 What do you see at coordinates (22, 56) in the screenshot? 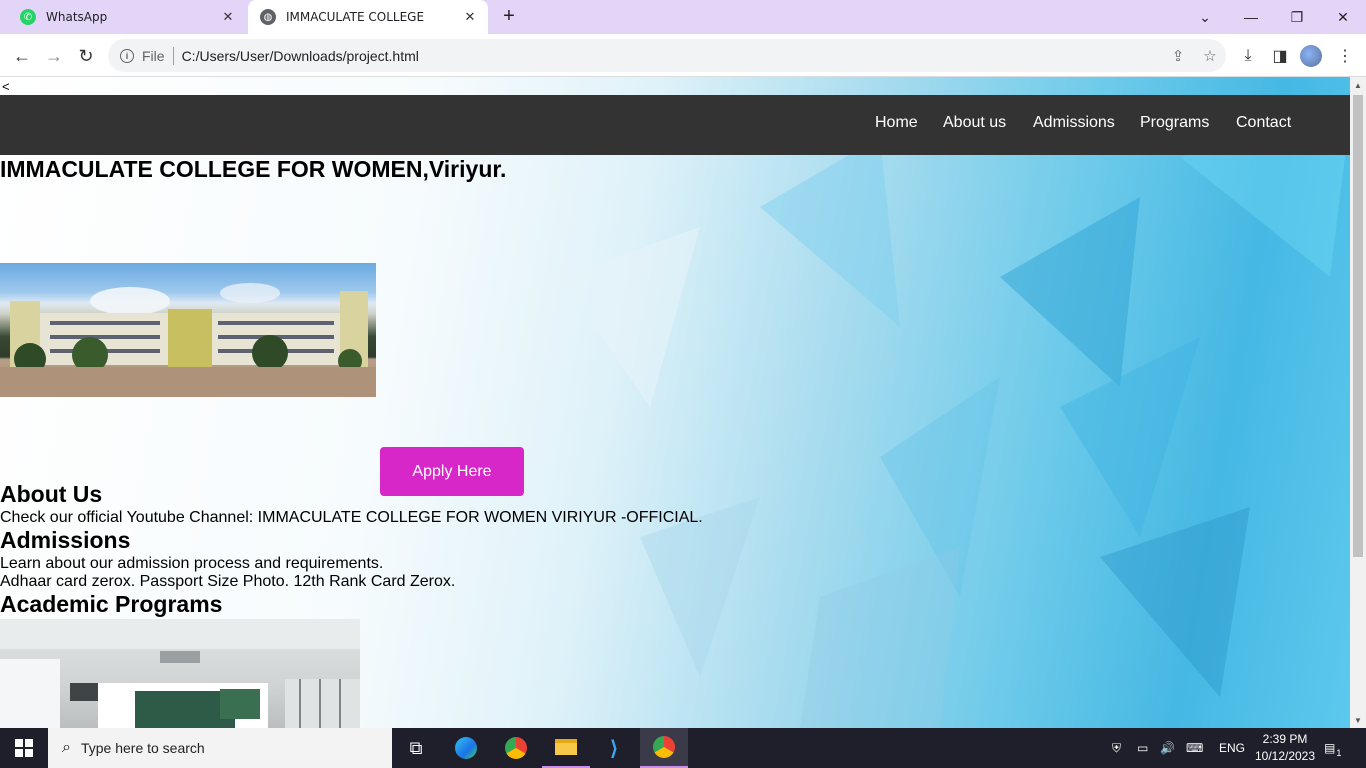
I see `back-arrow-icon: ←` at bounding box center [22, 56].